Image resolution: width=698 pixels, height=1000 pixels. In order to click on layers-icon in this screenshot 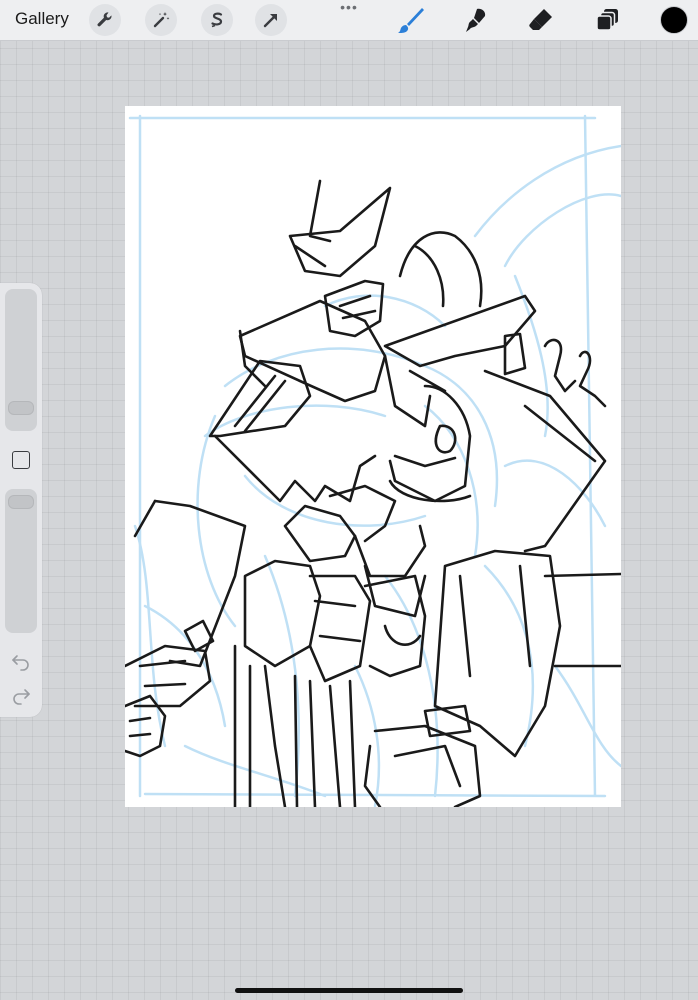, I will do `click(607, 20)`.